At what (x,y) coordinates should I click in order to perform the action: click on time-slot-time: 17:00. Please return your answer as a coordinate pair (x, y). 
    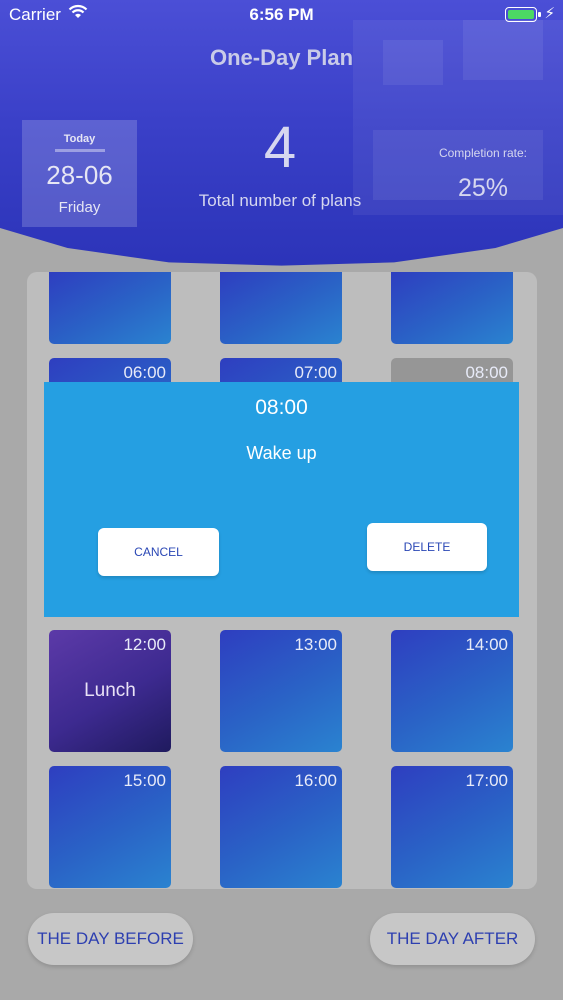
    Looking at the image, I should click on (486, 780).